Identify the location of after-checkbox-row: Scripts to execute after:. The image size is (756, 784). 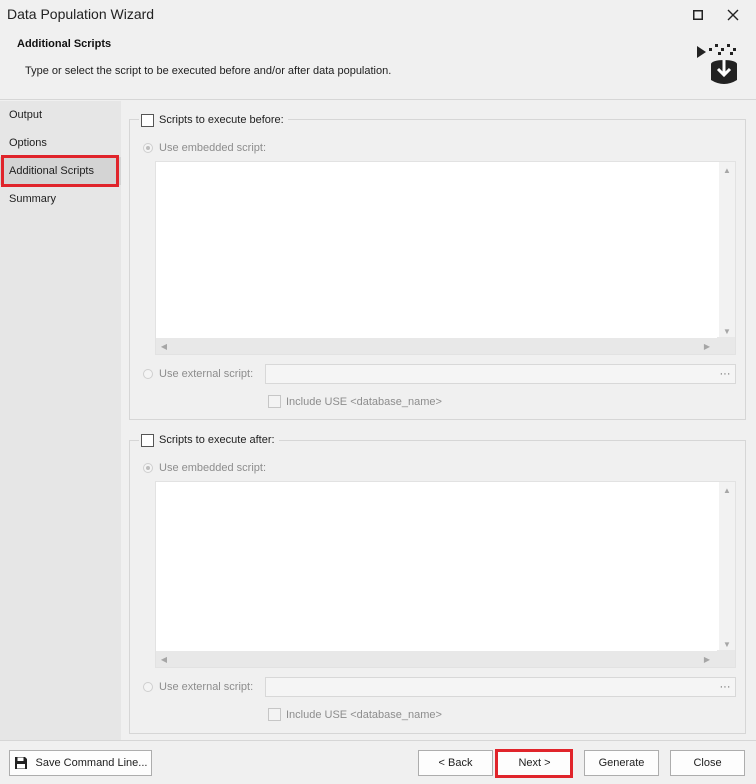
(209, 440).